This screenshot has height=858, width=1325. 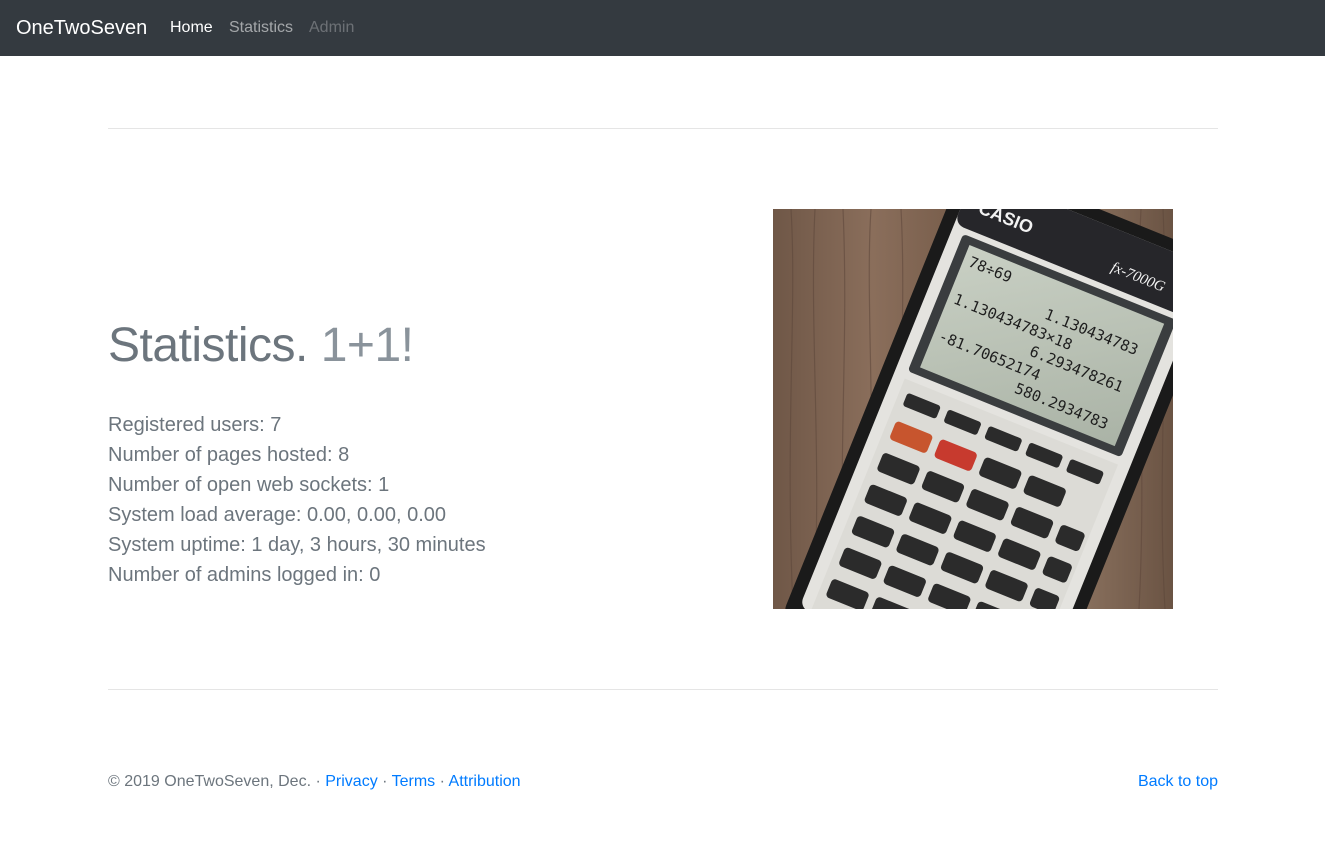 What do you see at coordinates (1178, 782) in the screenshot?
I see `back-to-top-link: Back to top` at bounding box center [1178, 782].